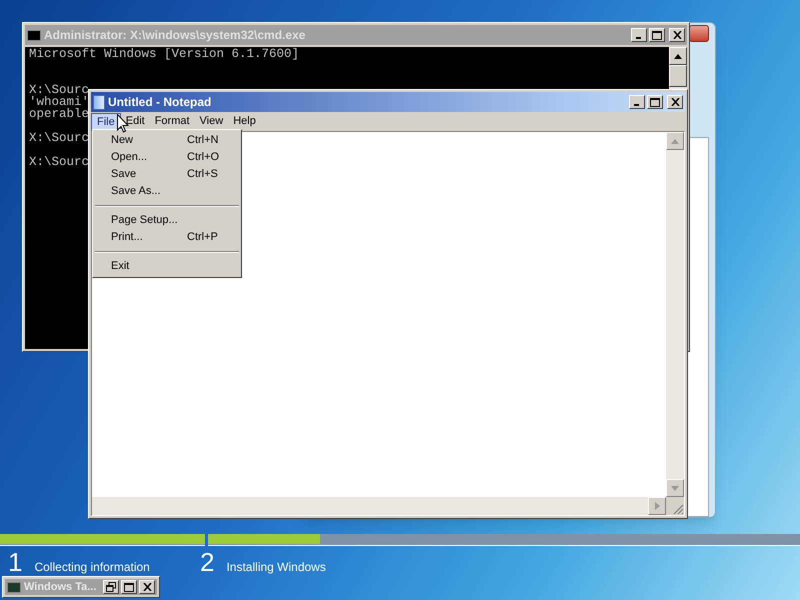 The width and height of the screenshot is (800, 600). What do you see at coordinates (172, 121) in the screenshot?
I see `menu-item: Format` at bounding box center [172, 121].